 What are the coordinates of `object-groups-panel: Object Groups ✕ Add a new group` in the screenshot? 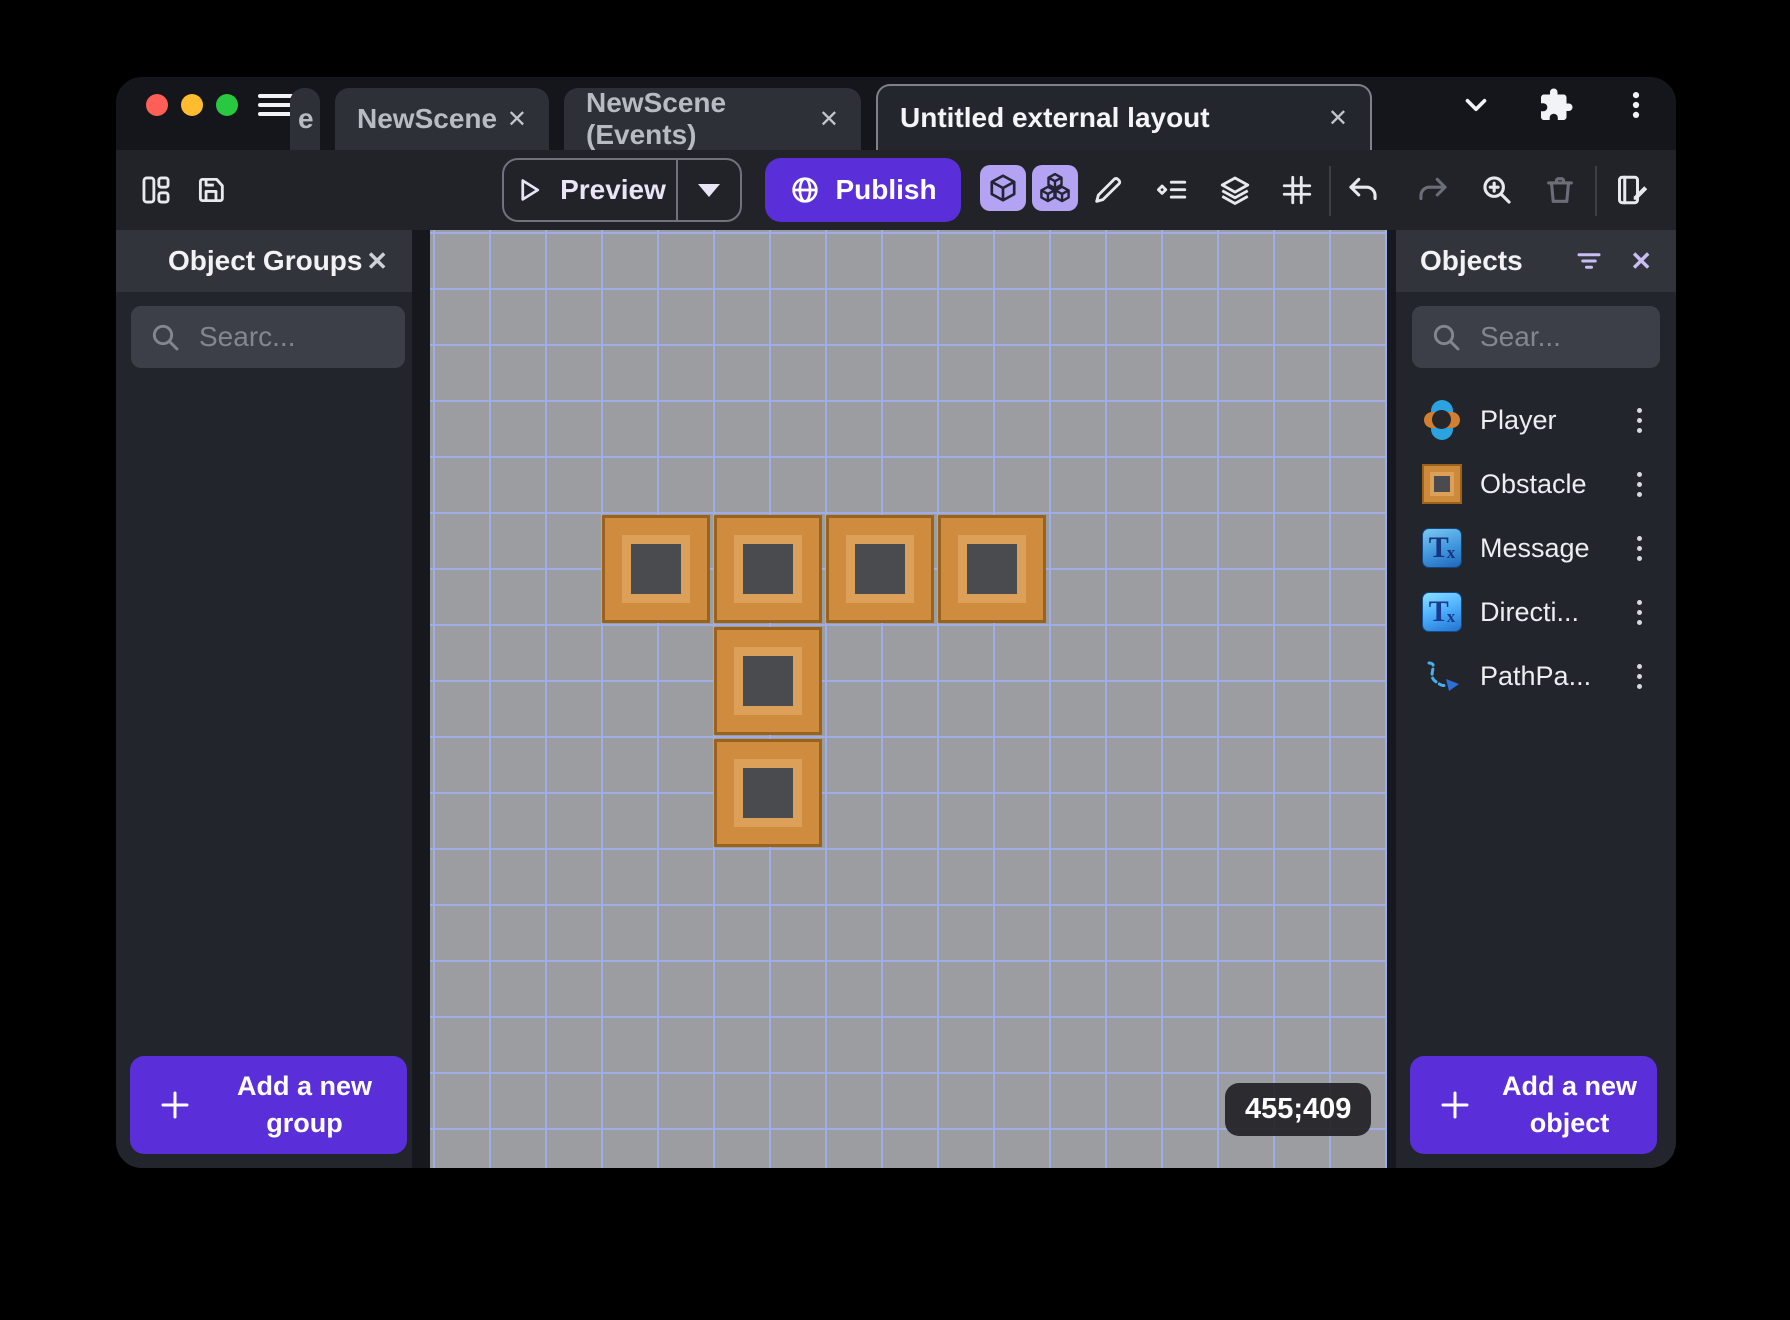 It's located at (264, 699).